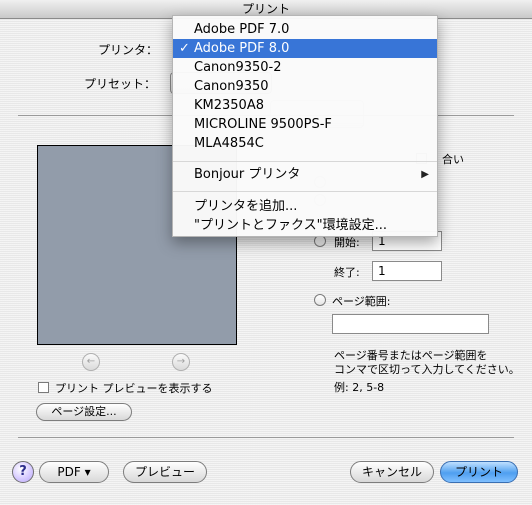 Image resolution: width=532 pixels, height=505 pixels. I want to click on printer-menu-item: Canon9350, so click(305, 86).